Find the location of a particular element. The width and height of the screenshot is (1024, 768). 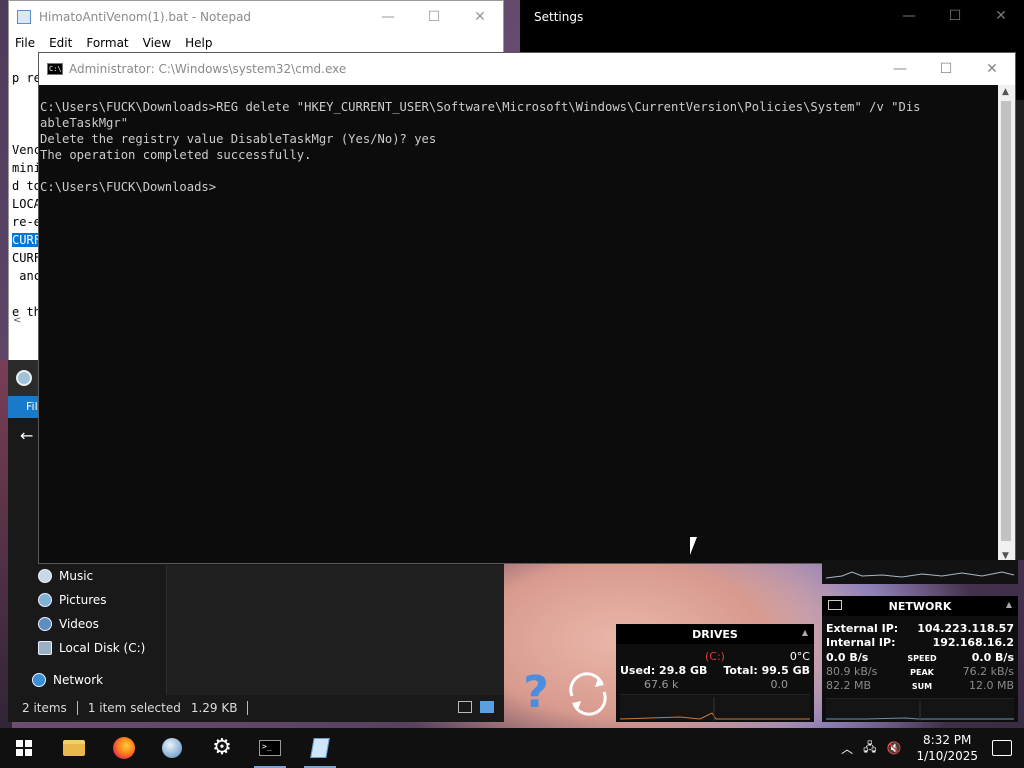

nav-item-label: Local Disk (C:) is located at coordinates (102, 648).